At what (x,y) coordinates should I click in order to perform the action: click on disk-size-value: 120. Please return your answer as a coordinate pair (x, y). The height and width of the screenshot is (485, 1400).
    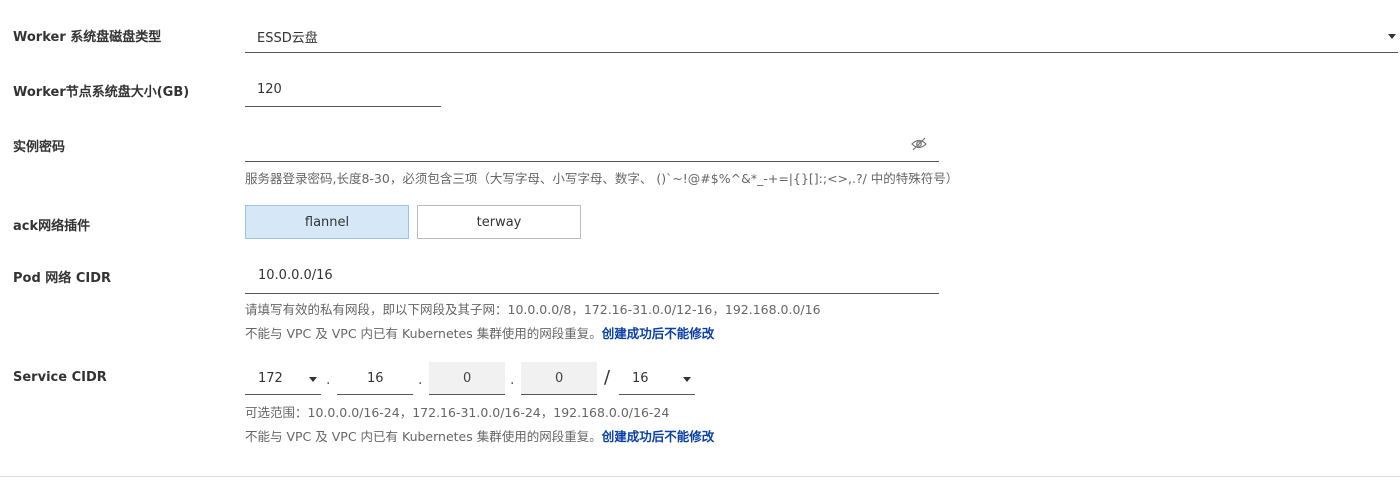
    Looking at the image, I should click on (269, 89).